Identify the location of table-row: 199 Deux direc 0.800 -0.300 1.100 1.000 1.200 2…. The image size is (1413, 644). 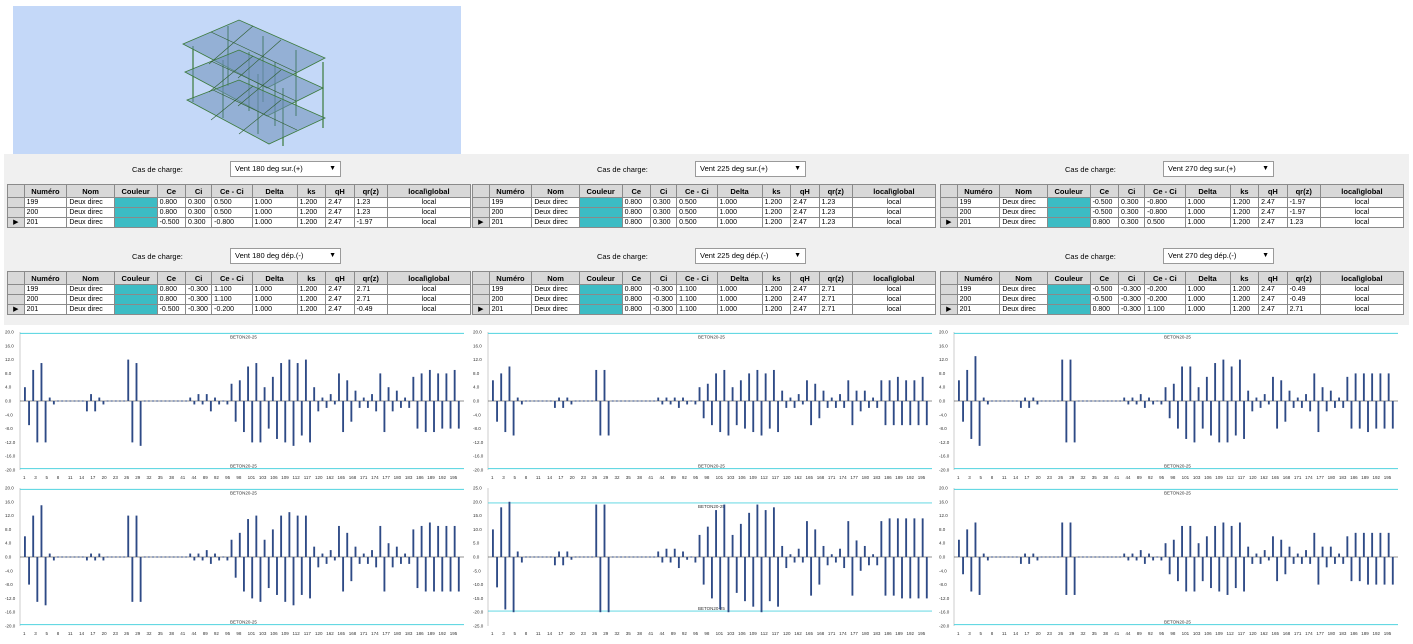
(704, 289).